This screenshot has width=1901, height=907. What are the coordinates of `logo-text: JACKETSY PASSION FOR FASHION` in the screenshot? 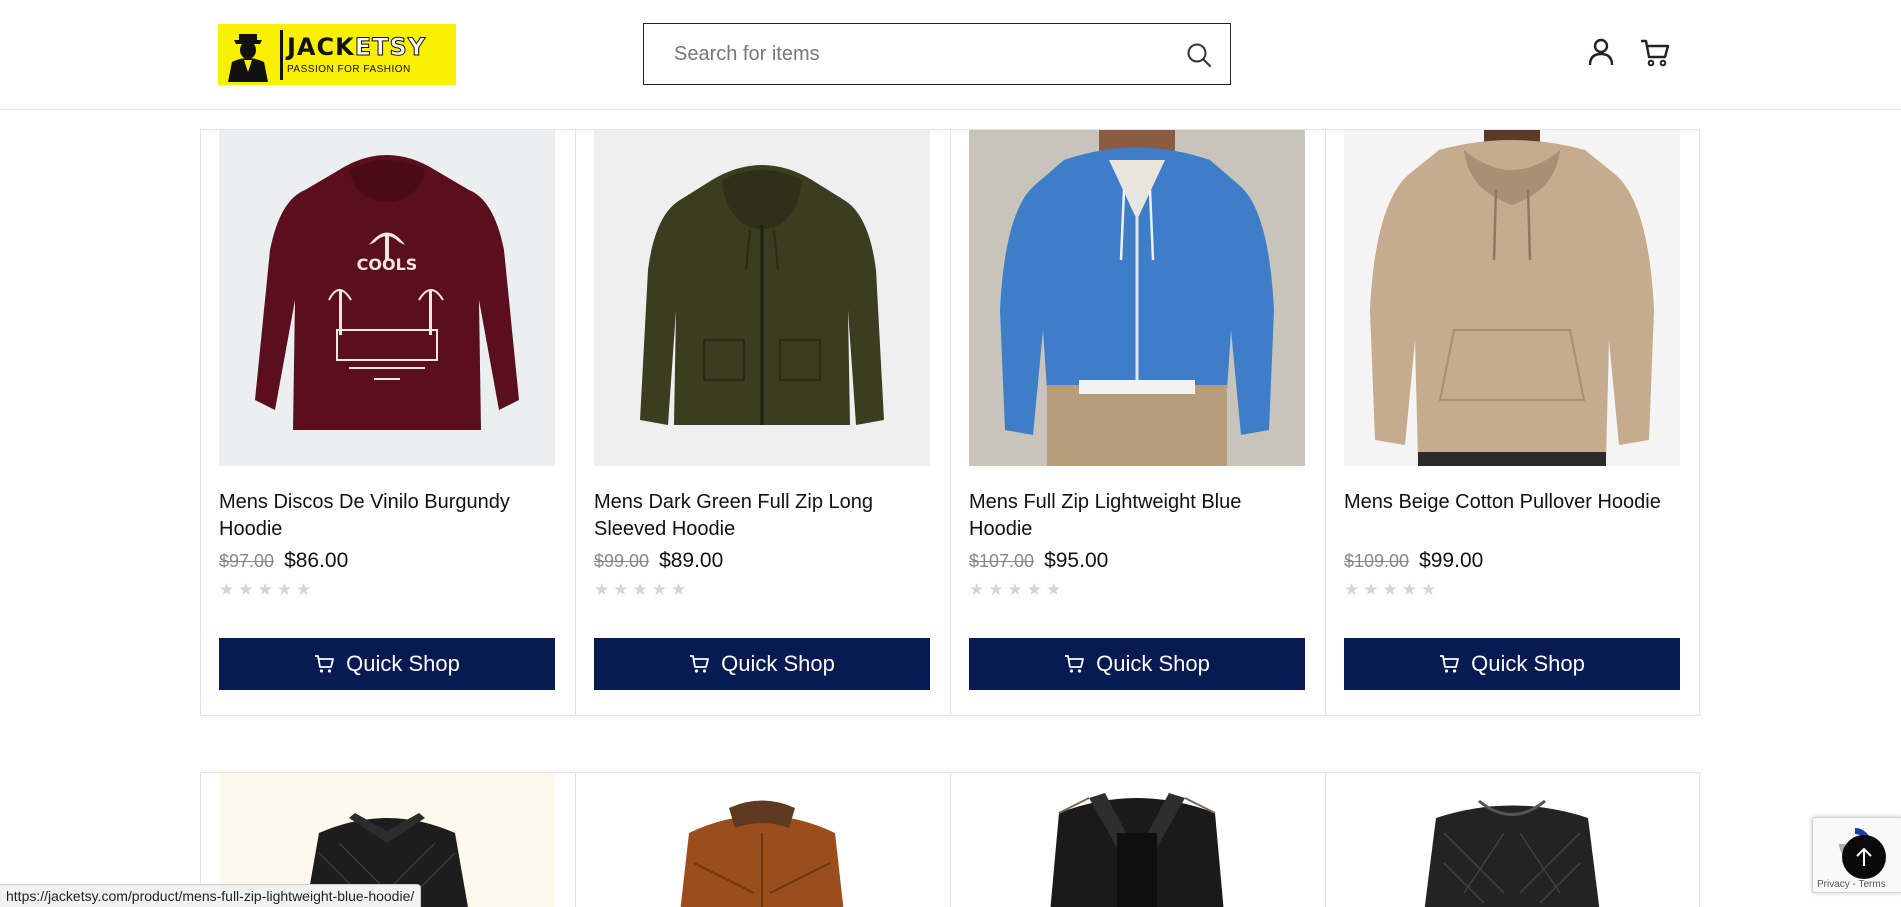 It's located at (357, 54).